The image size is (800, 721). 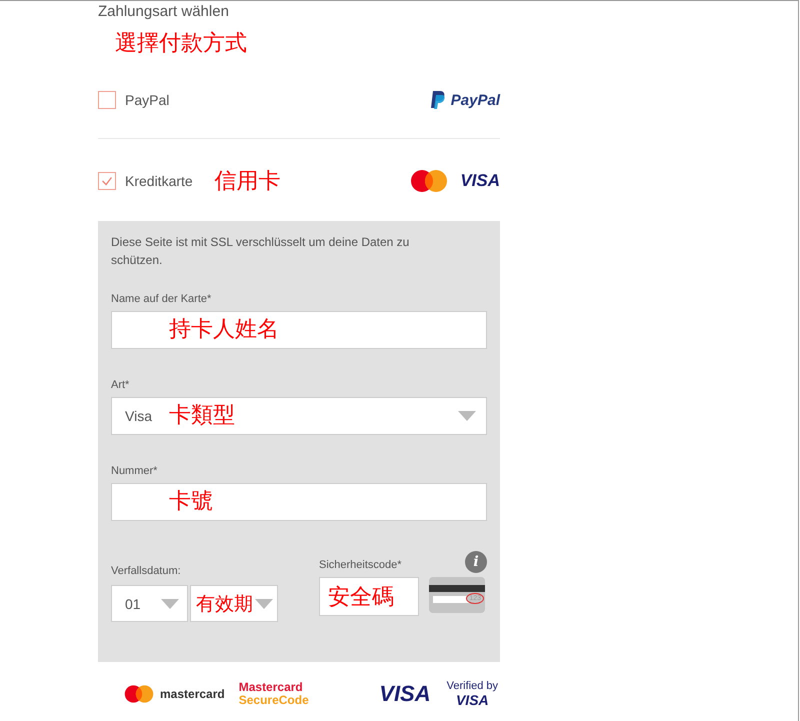 What do you see at coordinates (159, 181) in the screenshot?
I see `payment-option-label: Kreditkarte` at bounding box center [159, 181].